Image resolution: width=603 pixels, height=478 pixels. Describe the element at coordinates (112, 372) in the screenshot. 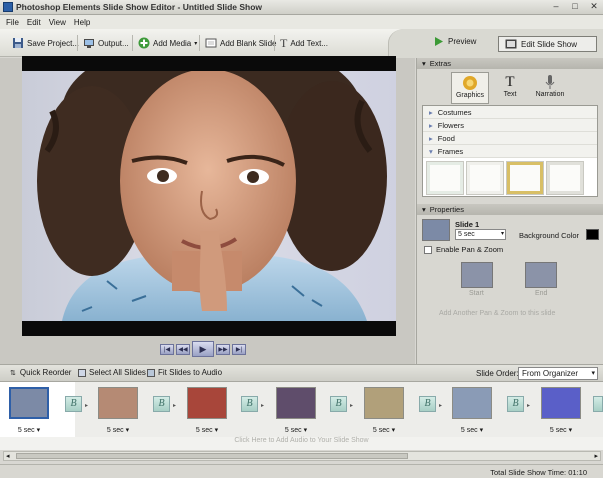

I see `select-all-slides-button: Select All Slides` at that location.